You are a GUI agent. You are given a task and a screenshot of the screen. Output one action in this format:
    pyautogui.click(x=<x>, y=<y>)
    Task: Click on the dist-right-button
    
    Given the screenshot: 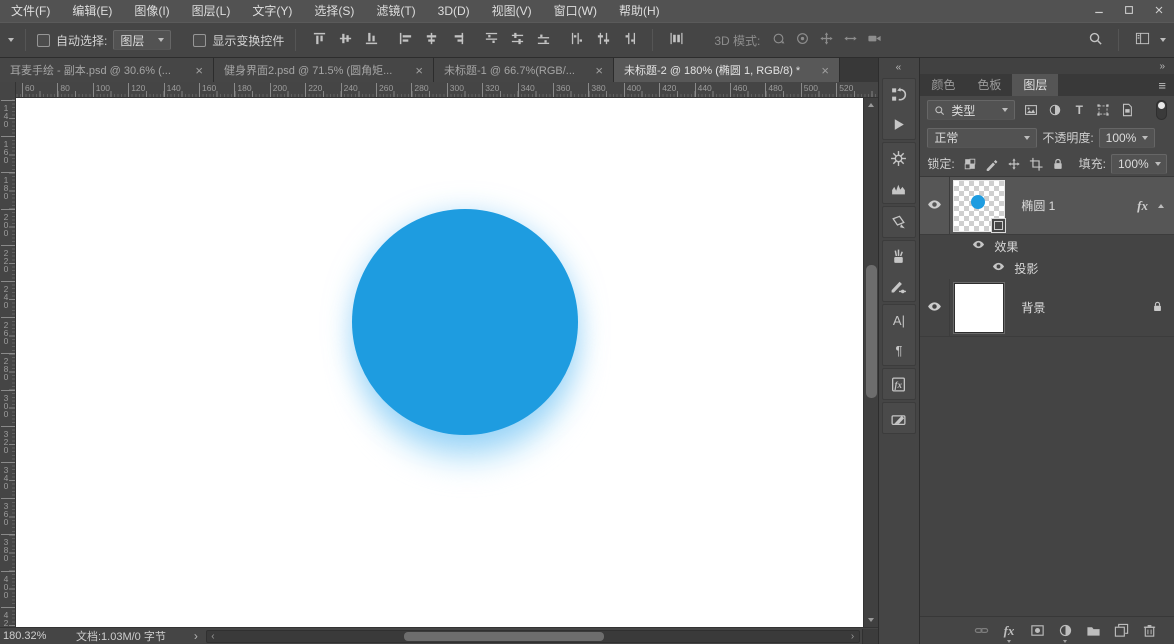 What is the action you would take?
    pyautogui.click(x=629, y=40)
    